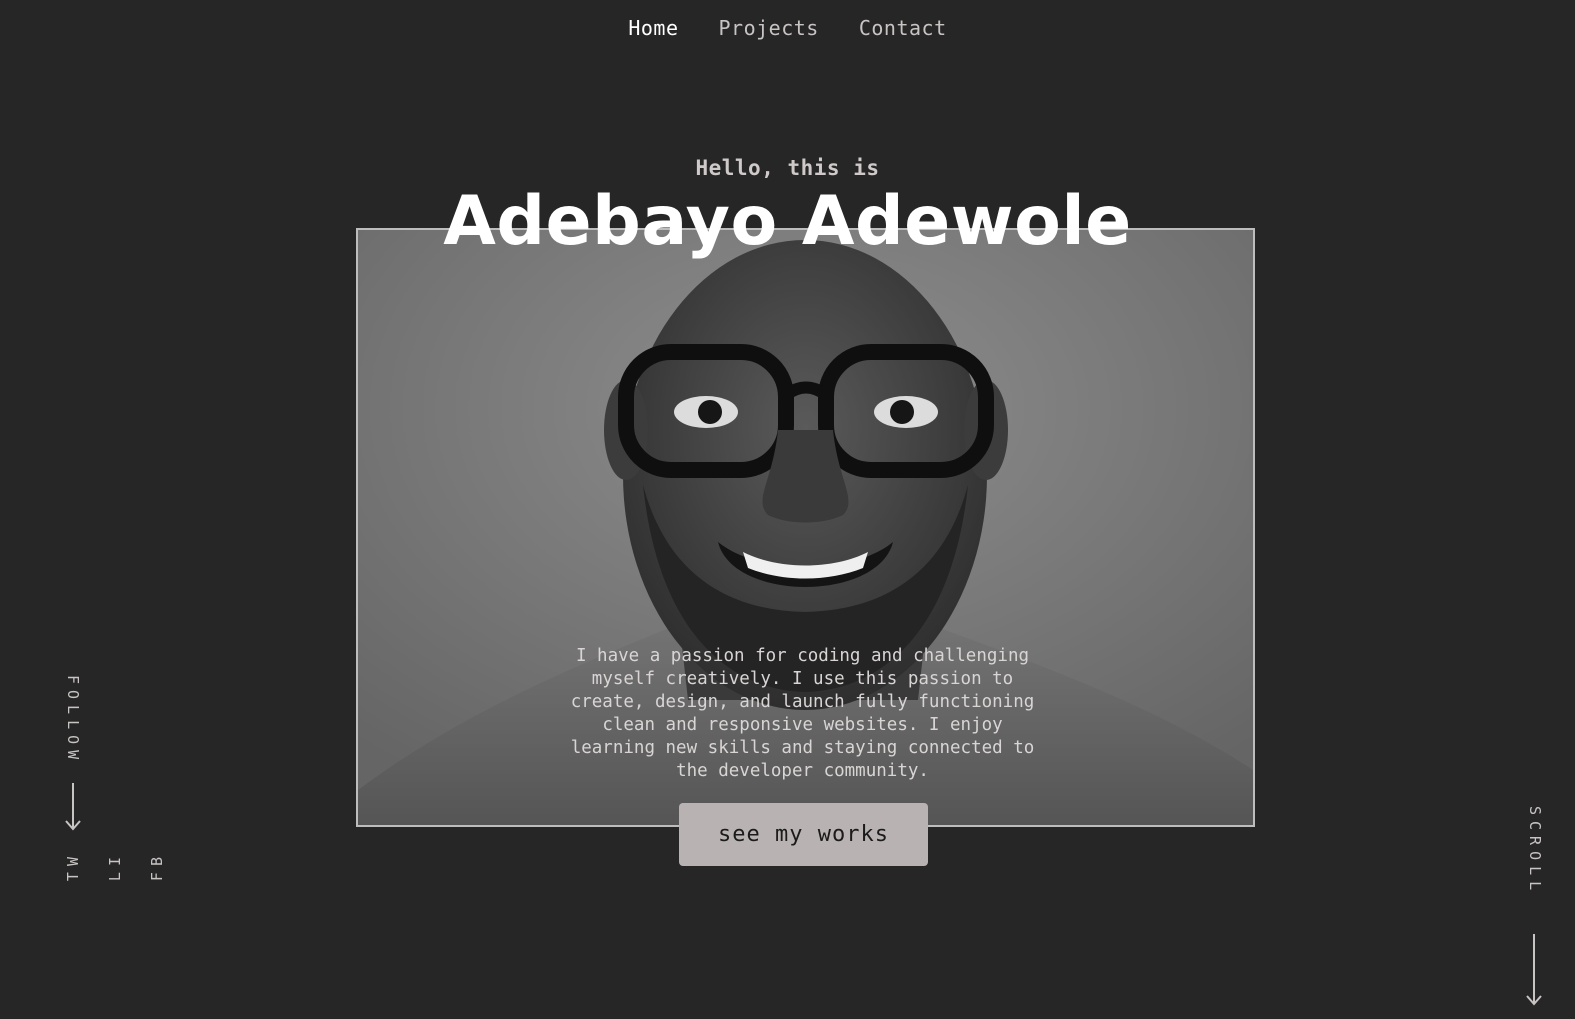  Describe the element at coordinates (787, 168) in the screenshot. I see `hero-greeting: Hello, this is` at that location.